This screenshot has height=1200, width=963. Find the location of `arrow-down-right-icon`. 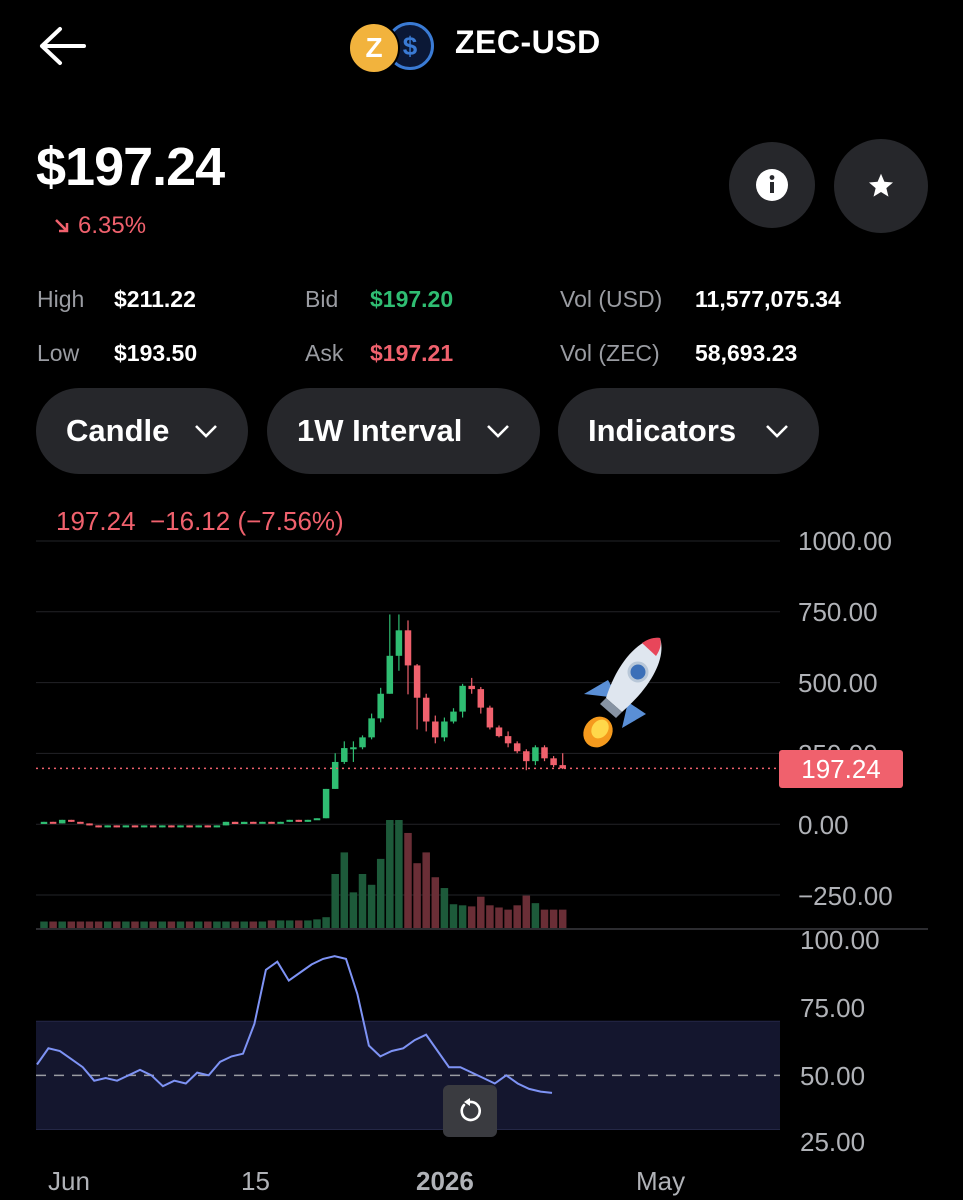

arrow-down-right-icon is located at coordinates (62, 226).